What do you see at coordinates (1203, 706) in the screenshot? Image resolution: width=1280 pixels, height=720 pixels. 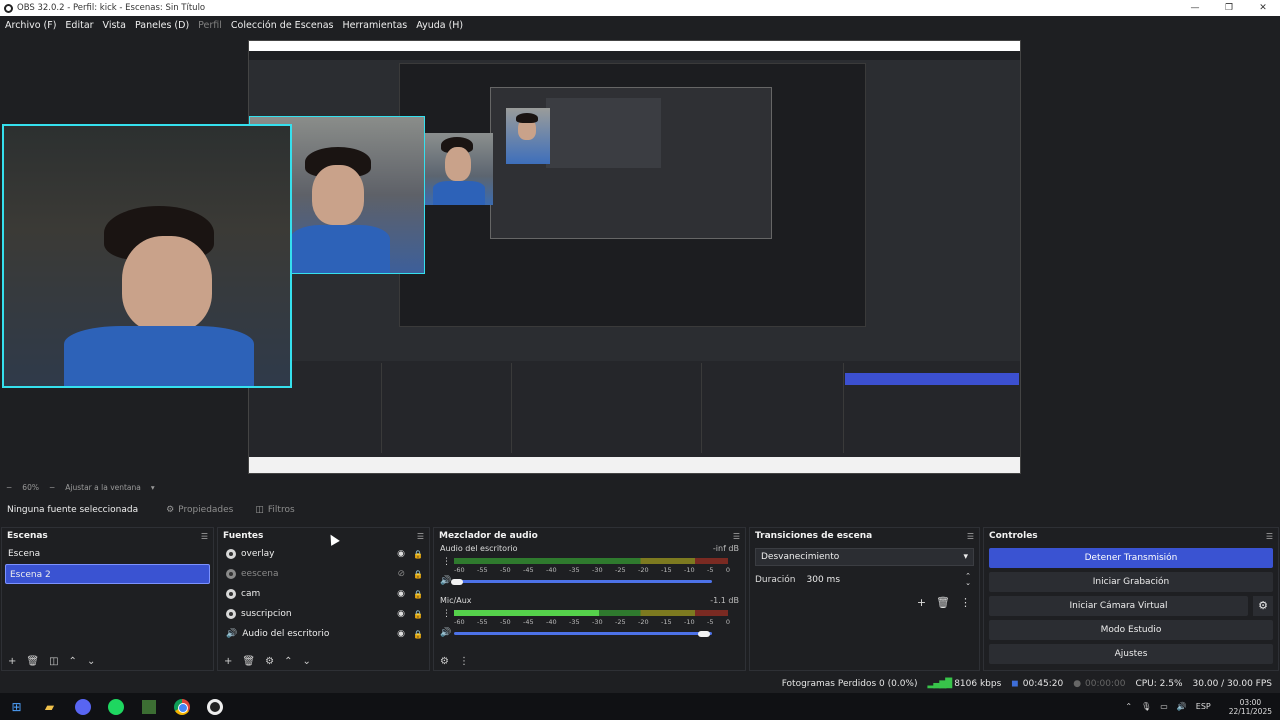 I see `language-indicator: ESP` at bounding box center [1203, 706].